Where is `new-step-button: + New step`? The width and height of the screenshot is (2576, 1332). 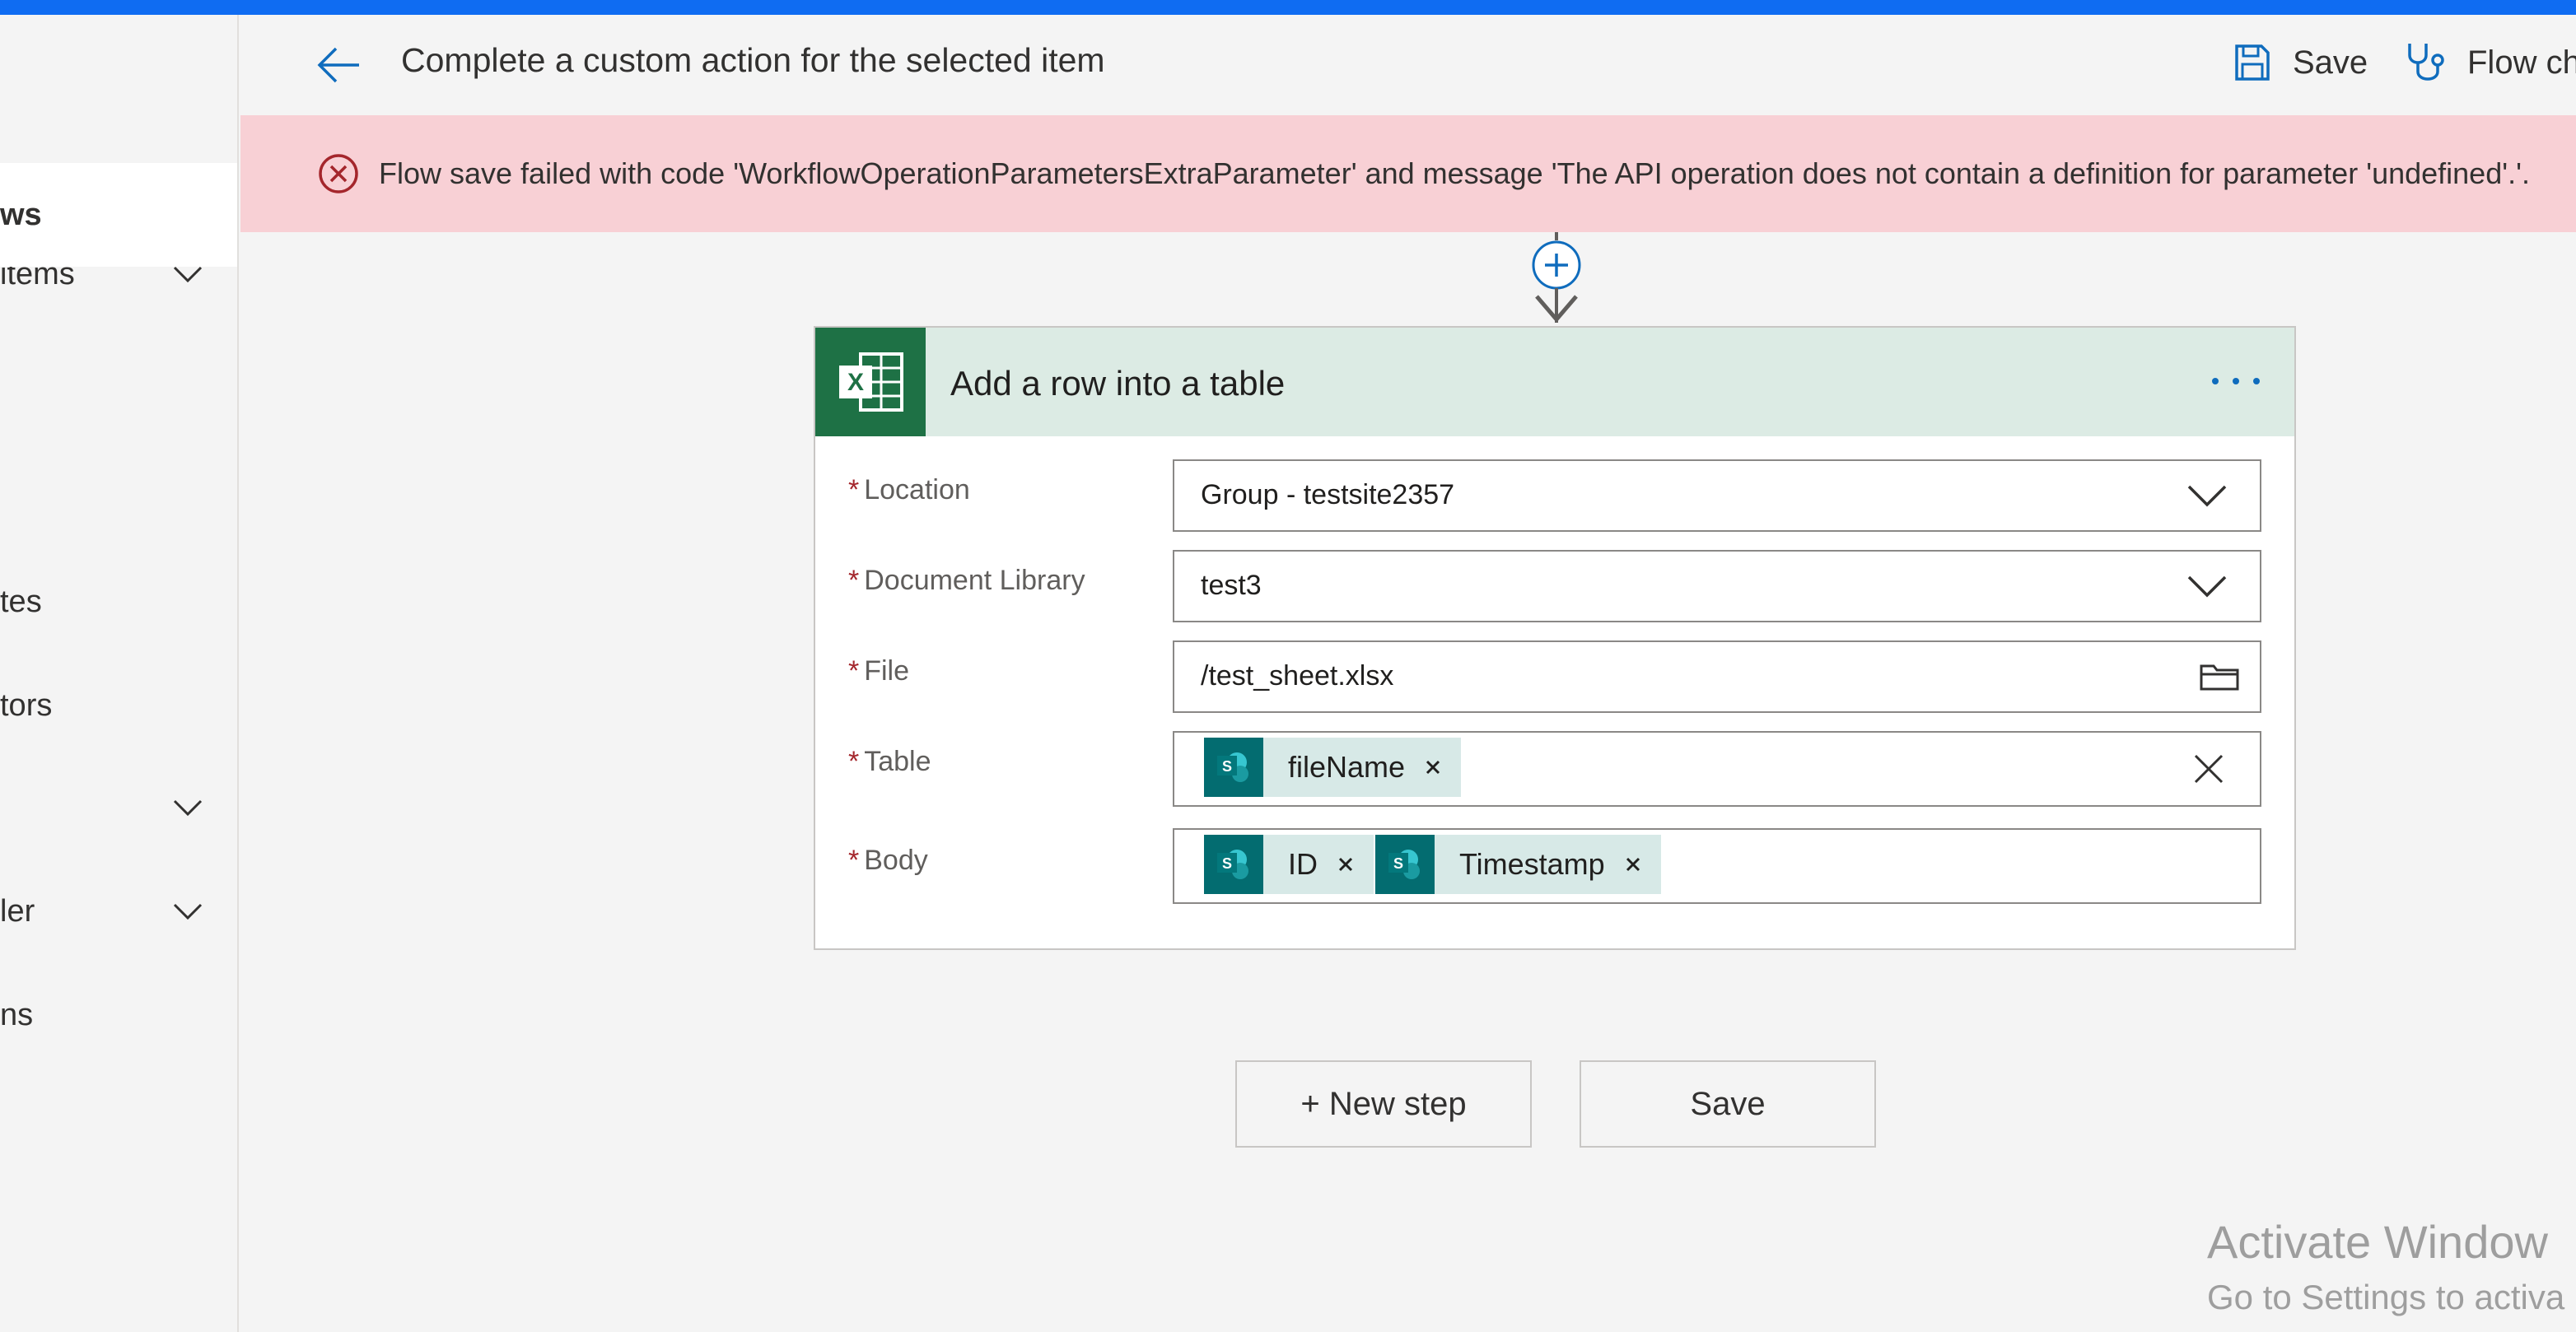
new-step-button: + New step is located at coordinates (1383, 1104).